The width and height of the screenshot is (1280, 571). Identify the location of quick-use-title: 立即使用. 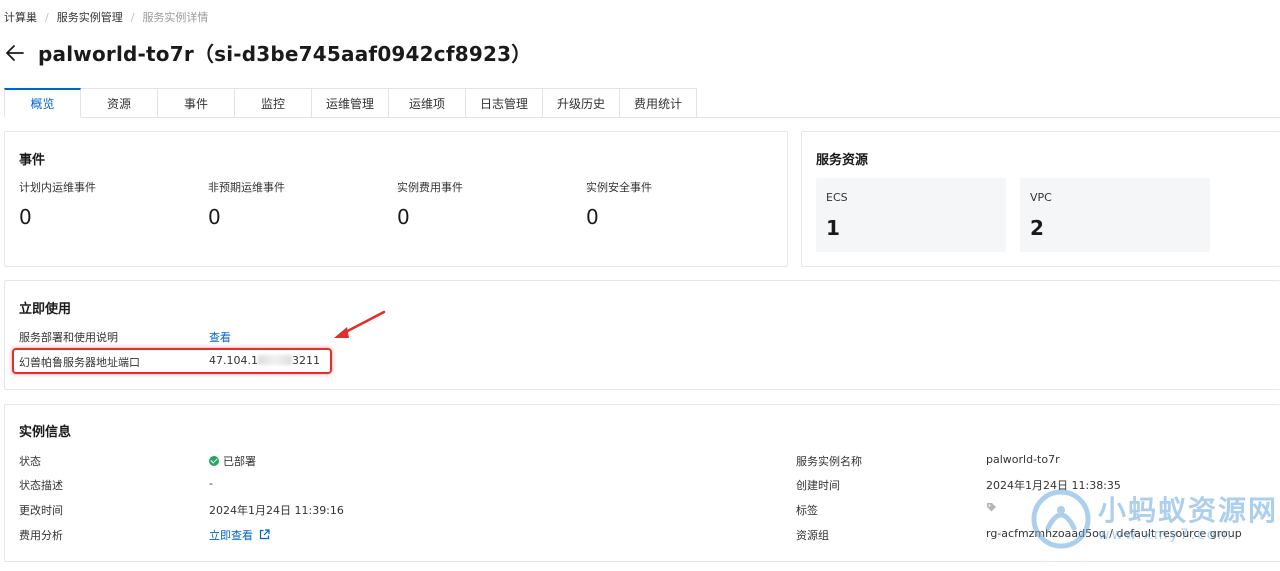
(45, 309).